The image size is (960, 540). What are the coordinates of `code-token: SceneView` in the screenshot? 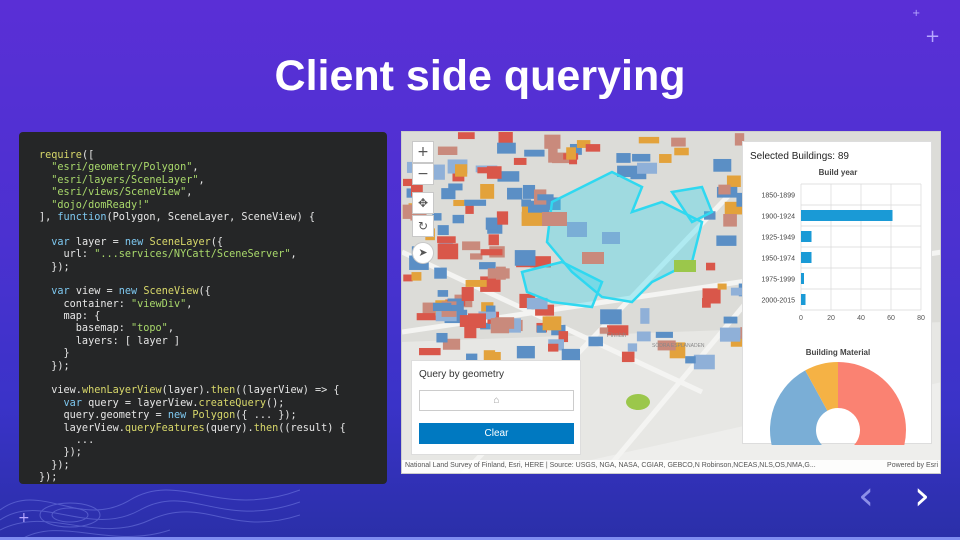 It's located at (171, 292).